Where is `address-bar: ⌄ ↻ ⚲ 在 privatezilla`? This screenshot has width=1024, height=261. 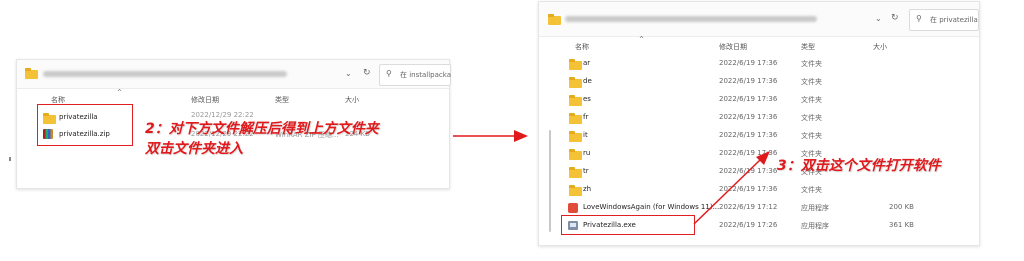 address-bar: ⌄ ↻ ⚲ 在 privatezilla is located at coordinates (759, 19).